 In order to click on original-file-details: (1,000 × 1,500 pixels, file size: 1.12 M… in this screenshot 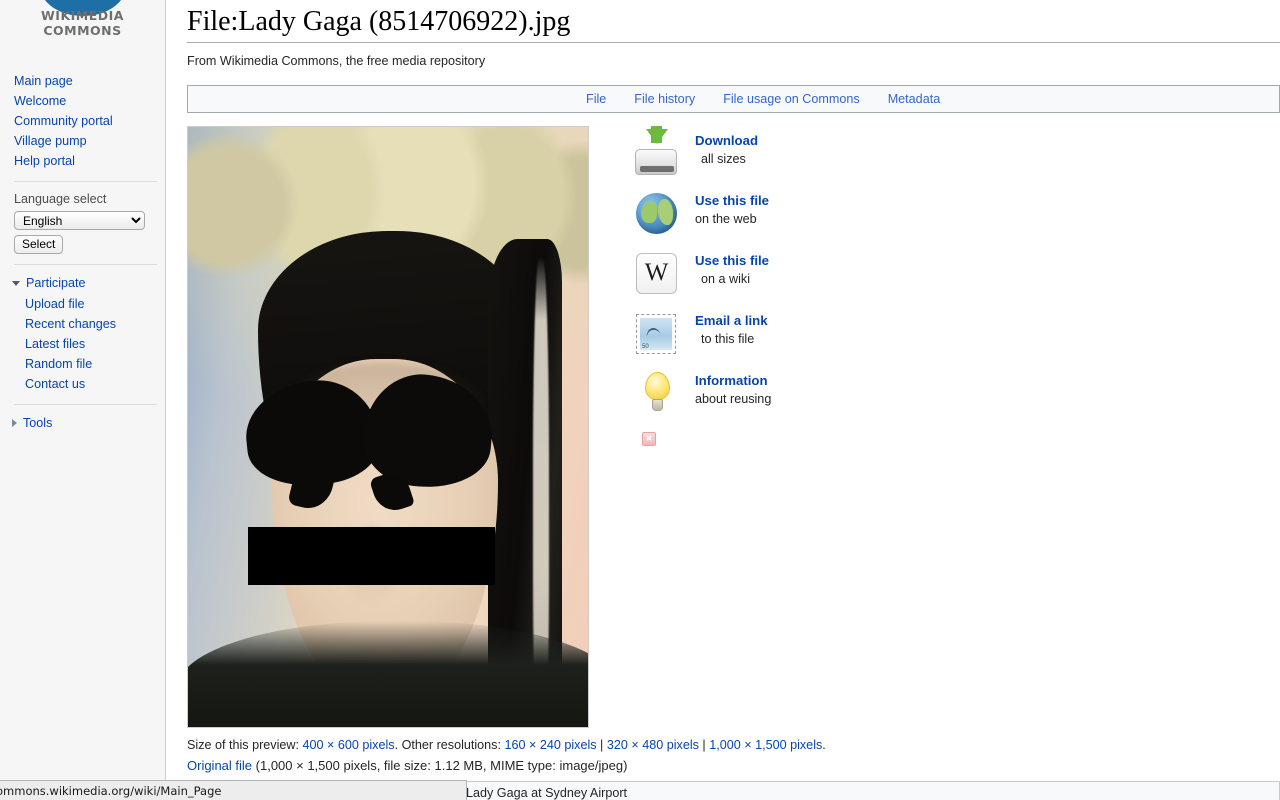, I will do `click(440, 765)`.